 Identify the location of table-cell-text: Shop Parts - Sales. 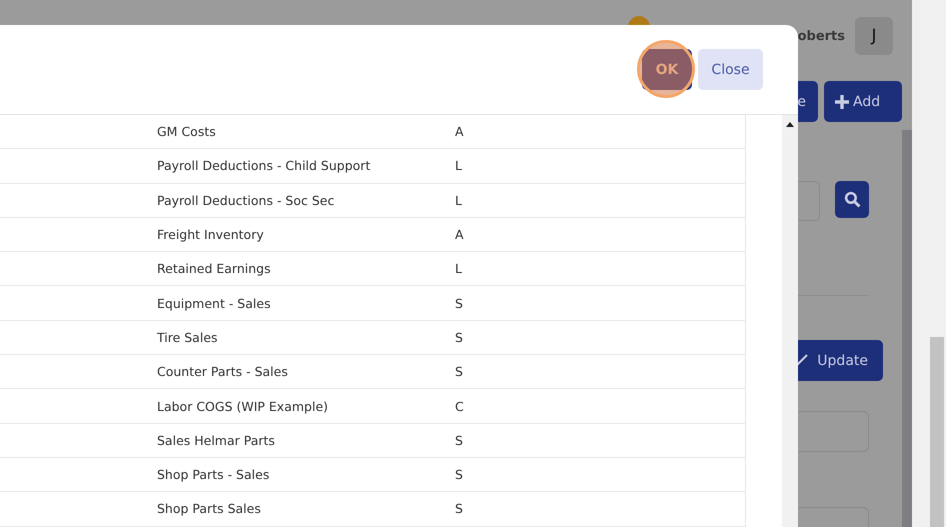
(213, 474).